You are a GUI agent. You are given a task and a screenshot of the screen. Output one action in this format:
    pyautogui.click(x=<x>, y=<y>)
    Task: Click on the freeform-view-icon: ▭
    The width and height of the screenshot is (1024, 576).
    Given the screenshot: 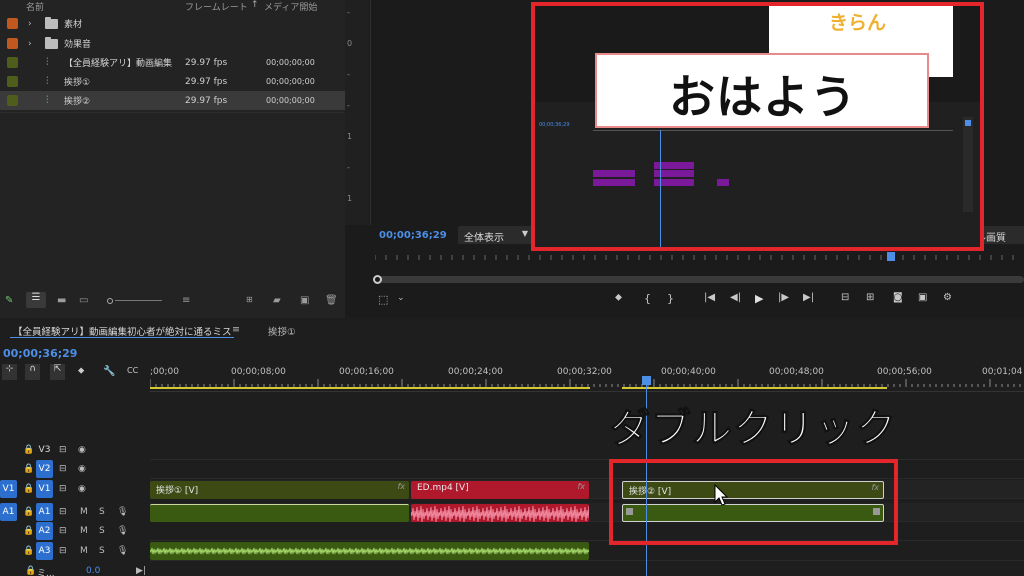 What is the action you would take?
    pyautogui.click(x=83, y=300)
    